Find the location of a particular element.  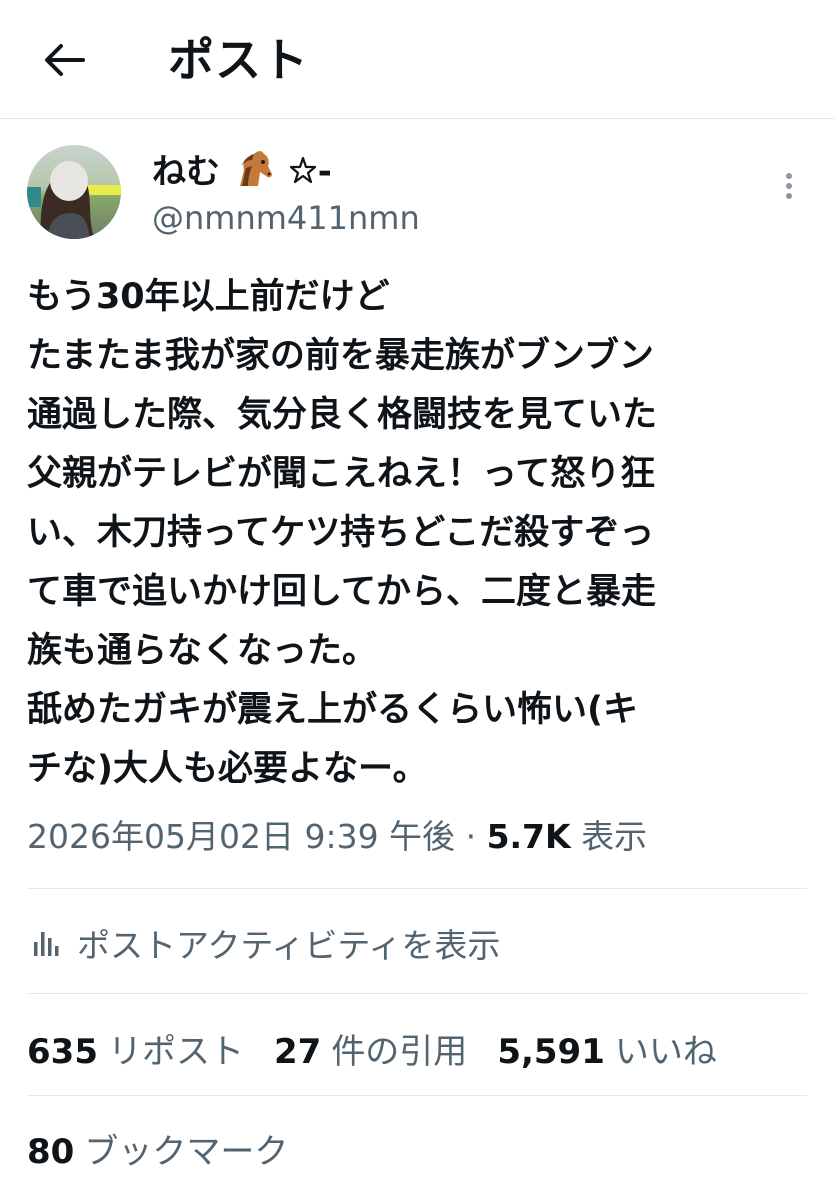

view-post-activity-link: ポストアクティビティを表示 is located at coordinates (263, 943).